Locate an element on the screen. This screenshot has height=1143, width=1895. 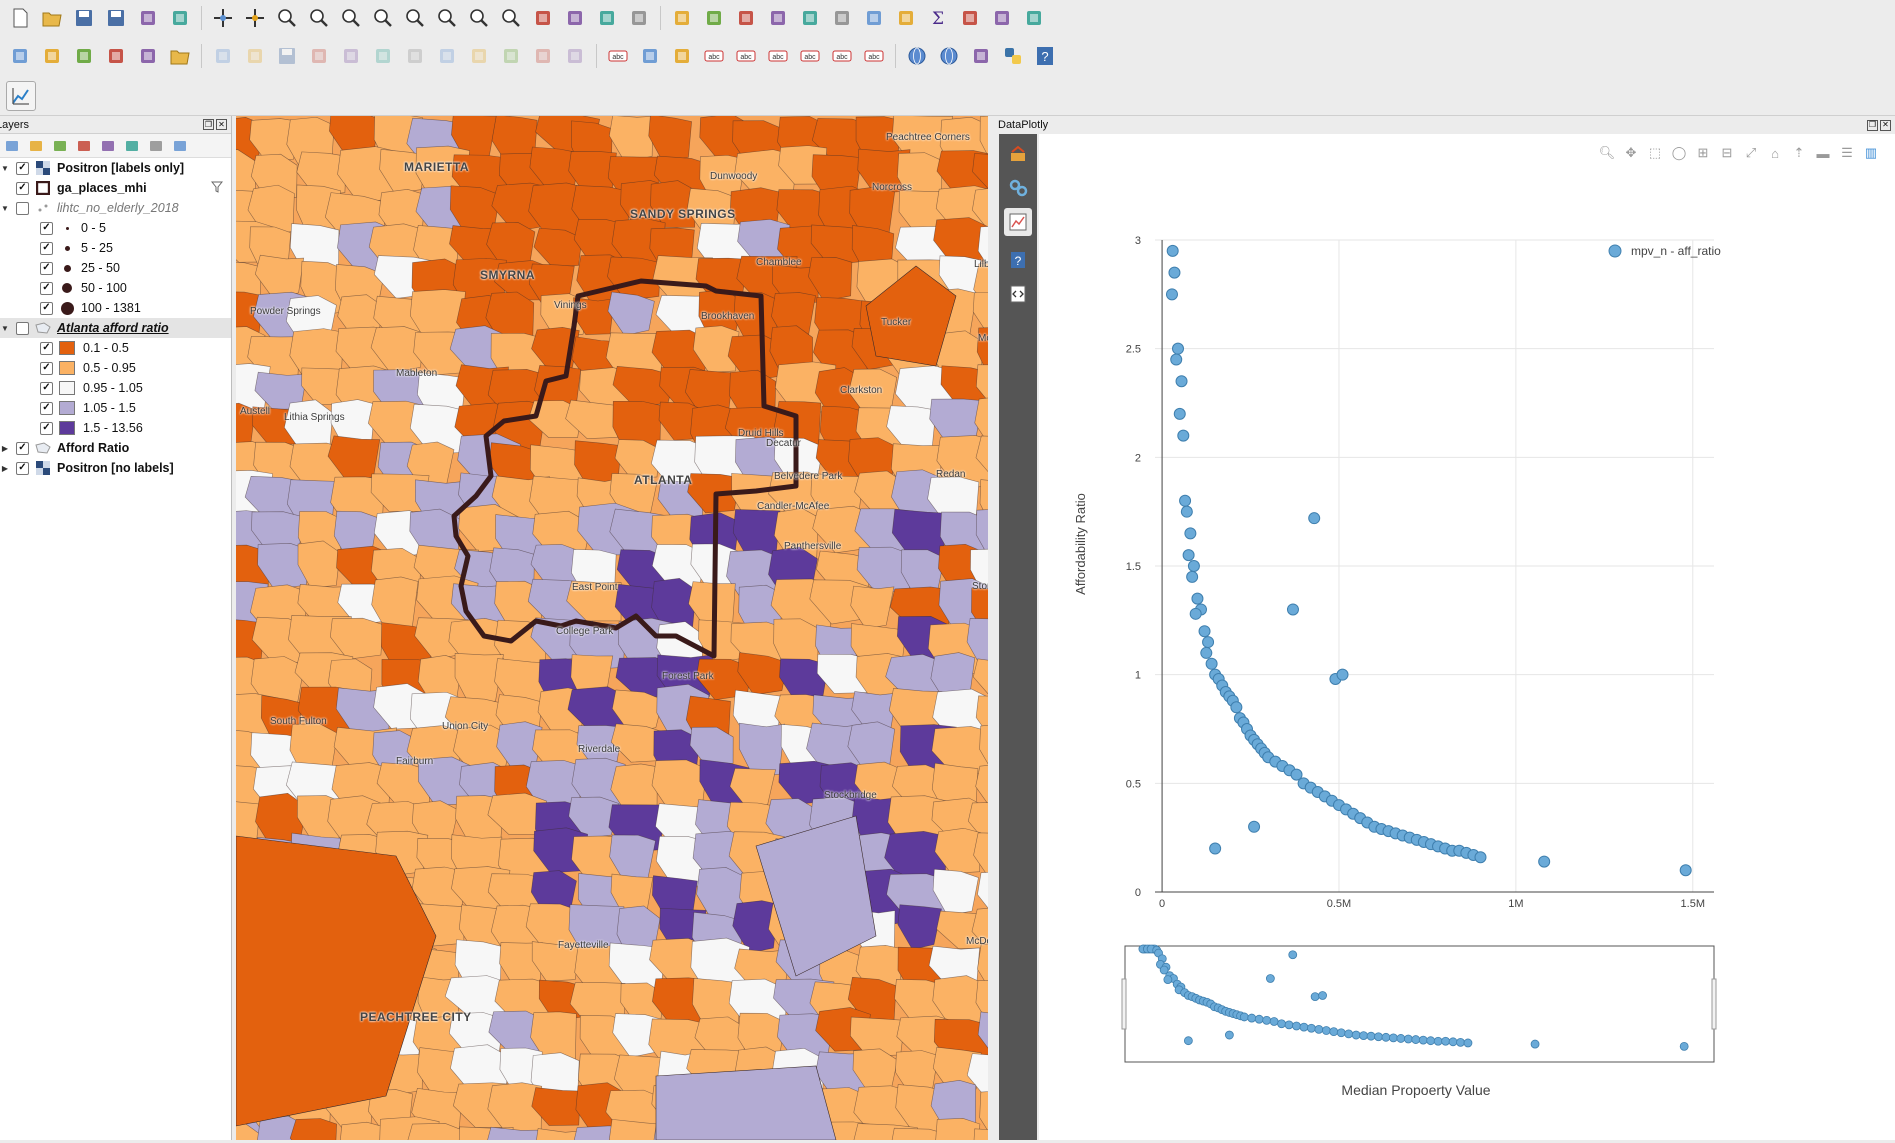
zoom-next-icon is located at coordinates (511, 18).